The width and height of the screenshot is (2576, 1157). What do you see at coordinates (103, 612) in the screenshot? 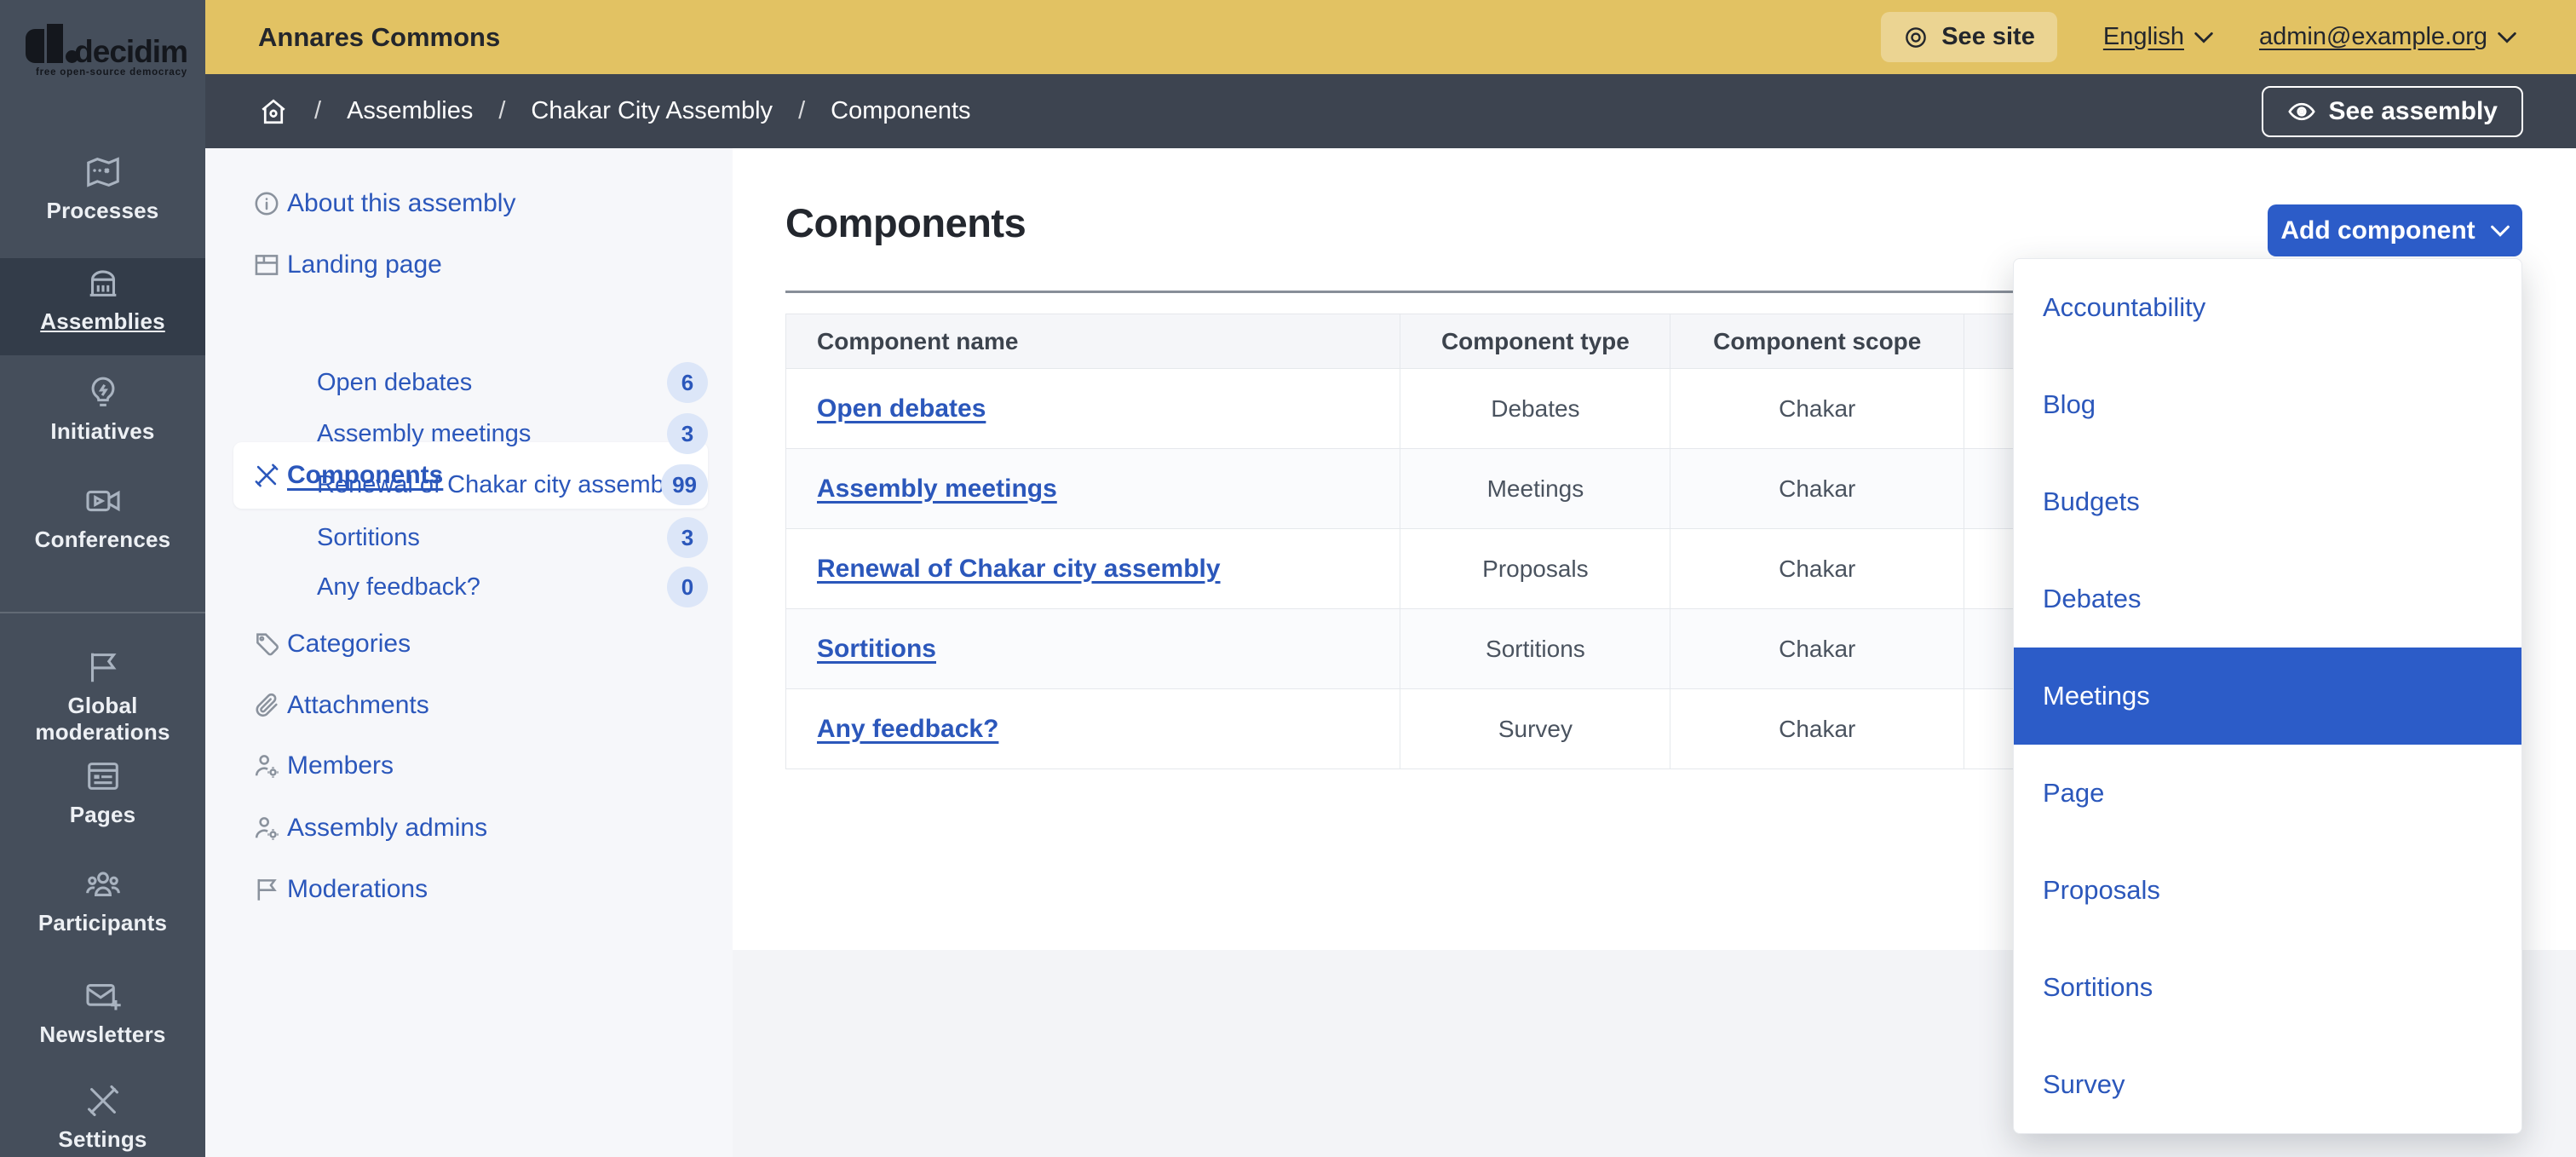
I see `sidebar-divider` at bounding box center [103, 612].